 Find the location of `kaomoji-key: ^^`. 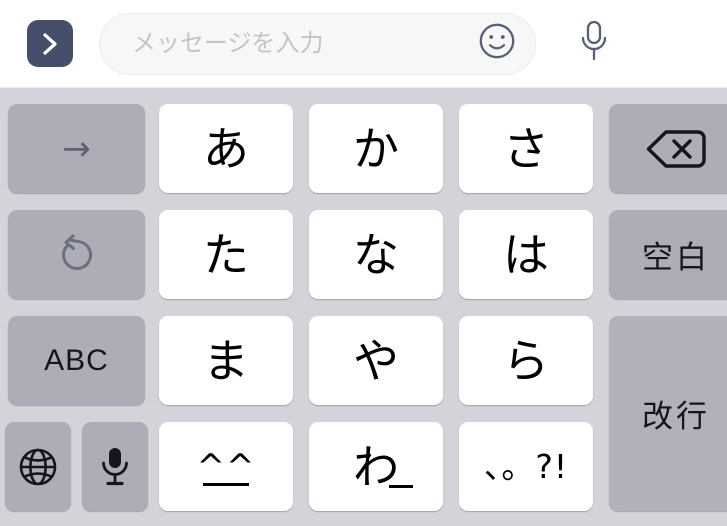

kaomoji-key: ^^ is located at coordinates (226, 466).